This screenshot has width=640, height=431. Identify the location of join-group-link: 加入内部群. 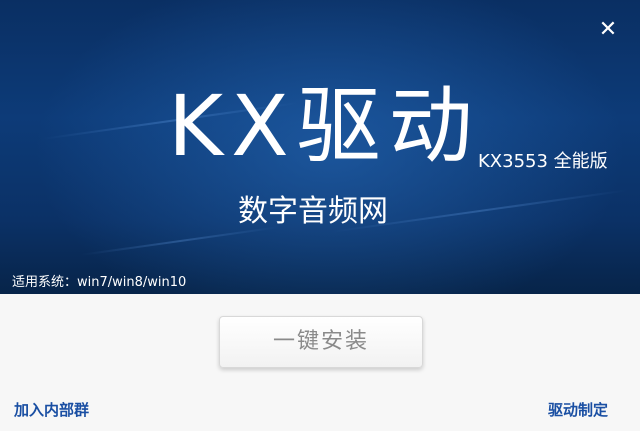
(51, 410).